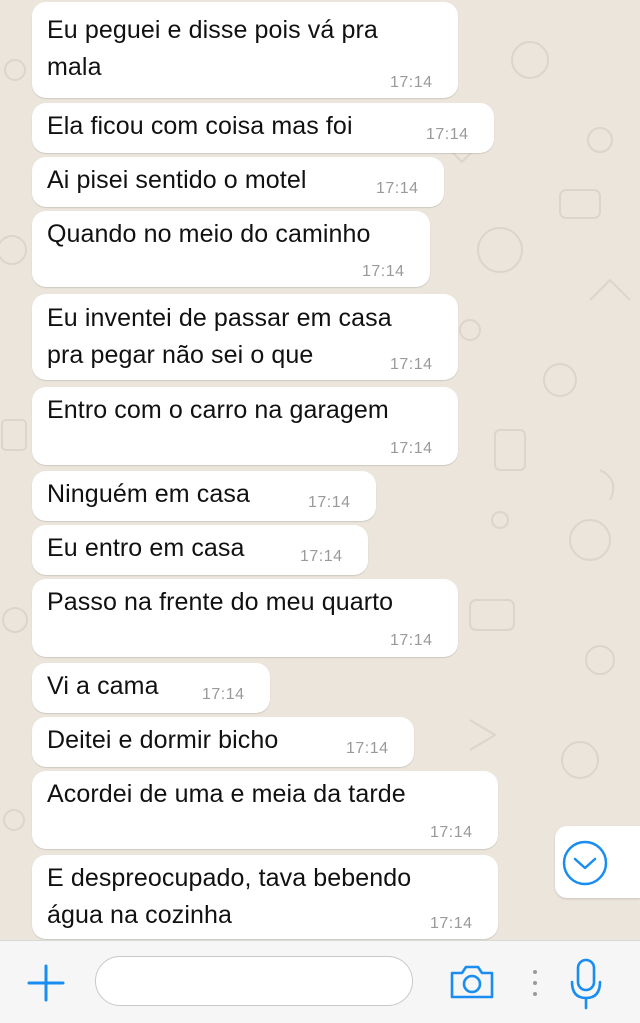 The width and height of the screenshot is (640, 1023). I want to click on message-input-bar, so click(320, 981).